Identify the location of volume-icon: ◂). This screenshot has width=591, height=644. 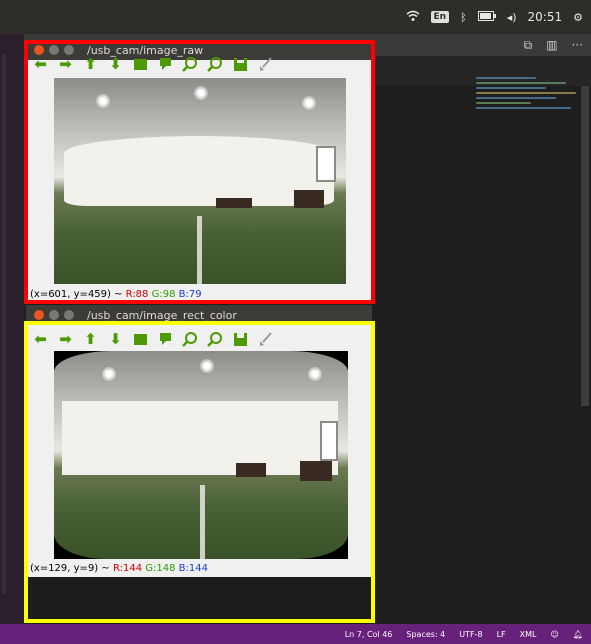
(512, 17).